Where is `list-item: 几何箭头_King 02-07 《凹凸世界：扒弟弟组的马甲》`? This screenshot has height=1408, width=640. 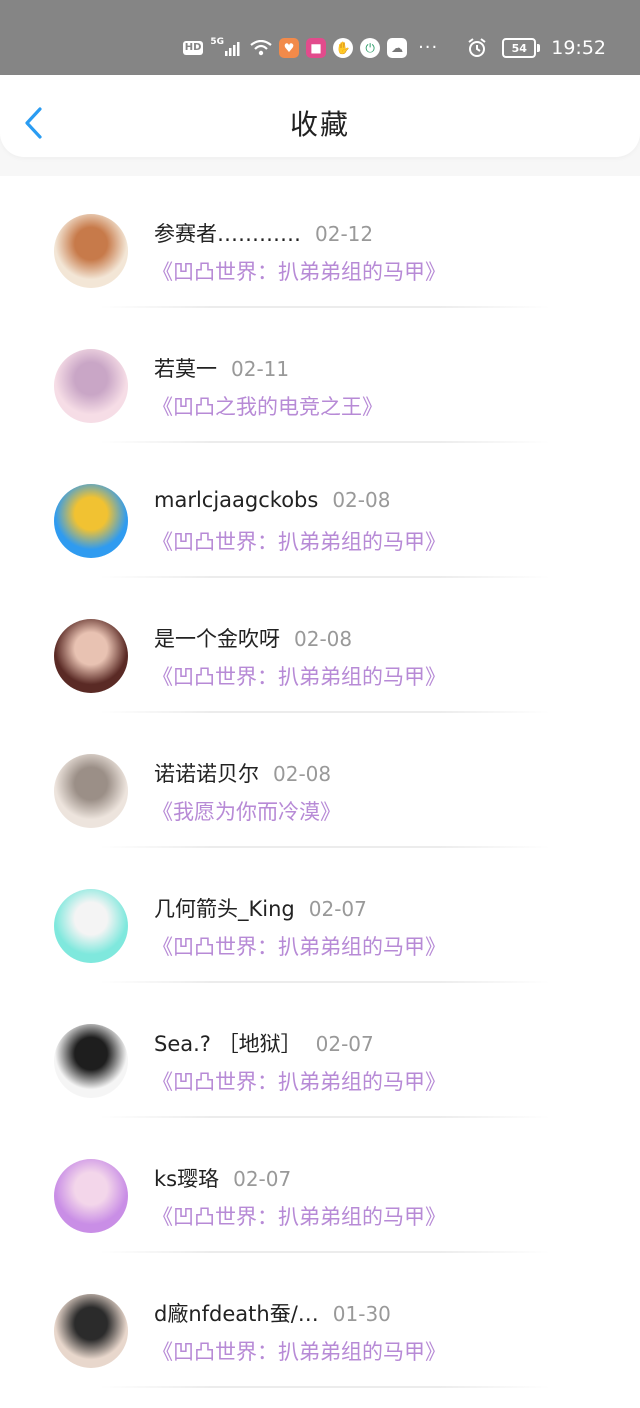
list-item: 几何箭头_King 02-07 《凹凸世界：扒弟弟组的马甲》 is located at coordinates (320, 918).